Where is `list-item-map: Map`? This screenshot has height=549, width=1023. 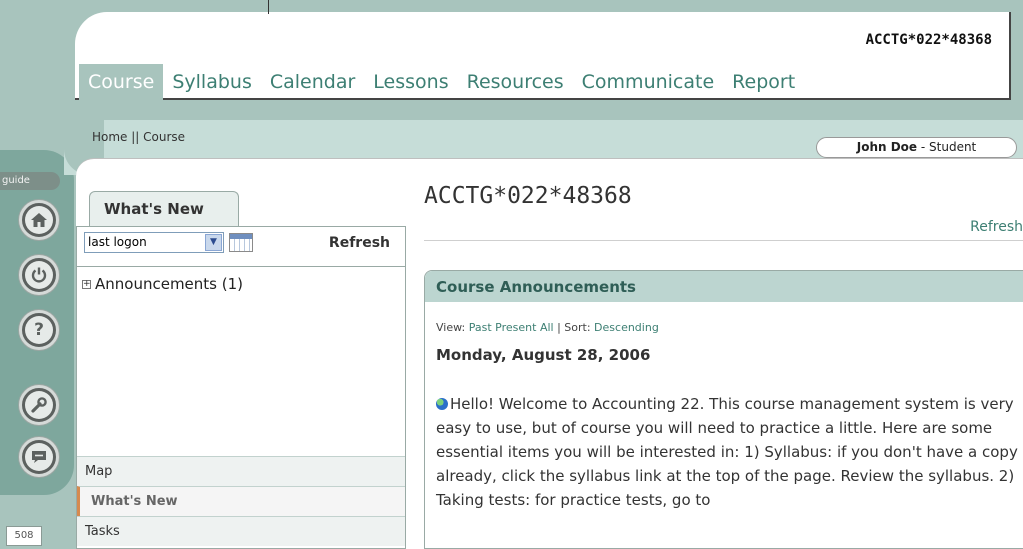
list-item-map: Map is located at coordinates (241, 471).